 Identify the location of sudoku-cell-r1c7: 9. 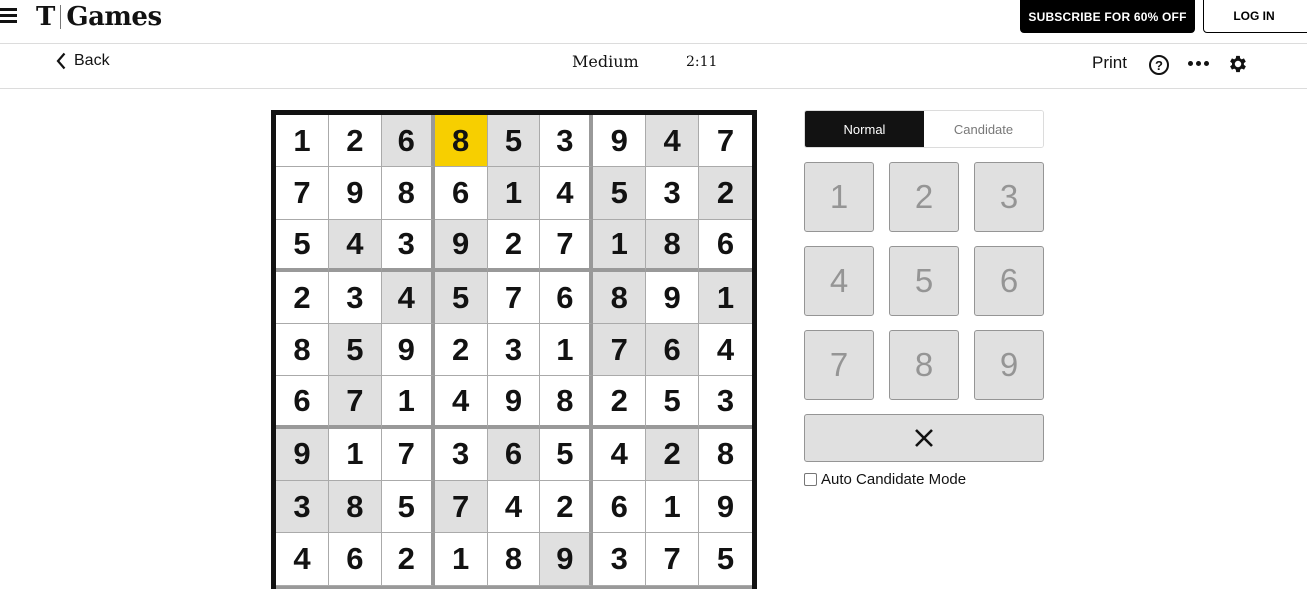
(620, 141).